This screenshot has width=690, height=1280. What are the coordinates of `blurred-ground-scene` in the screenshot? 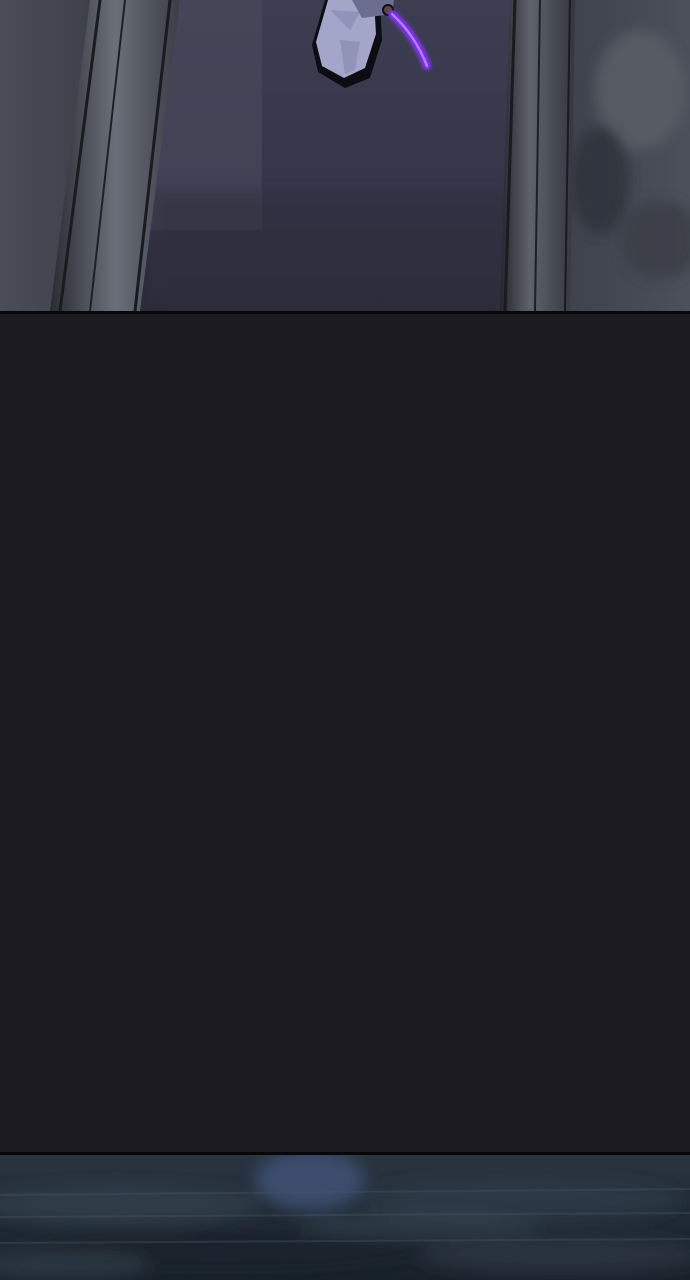 It's located at (345, 1217).